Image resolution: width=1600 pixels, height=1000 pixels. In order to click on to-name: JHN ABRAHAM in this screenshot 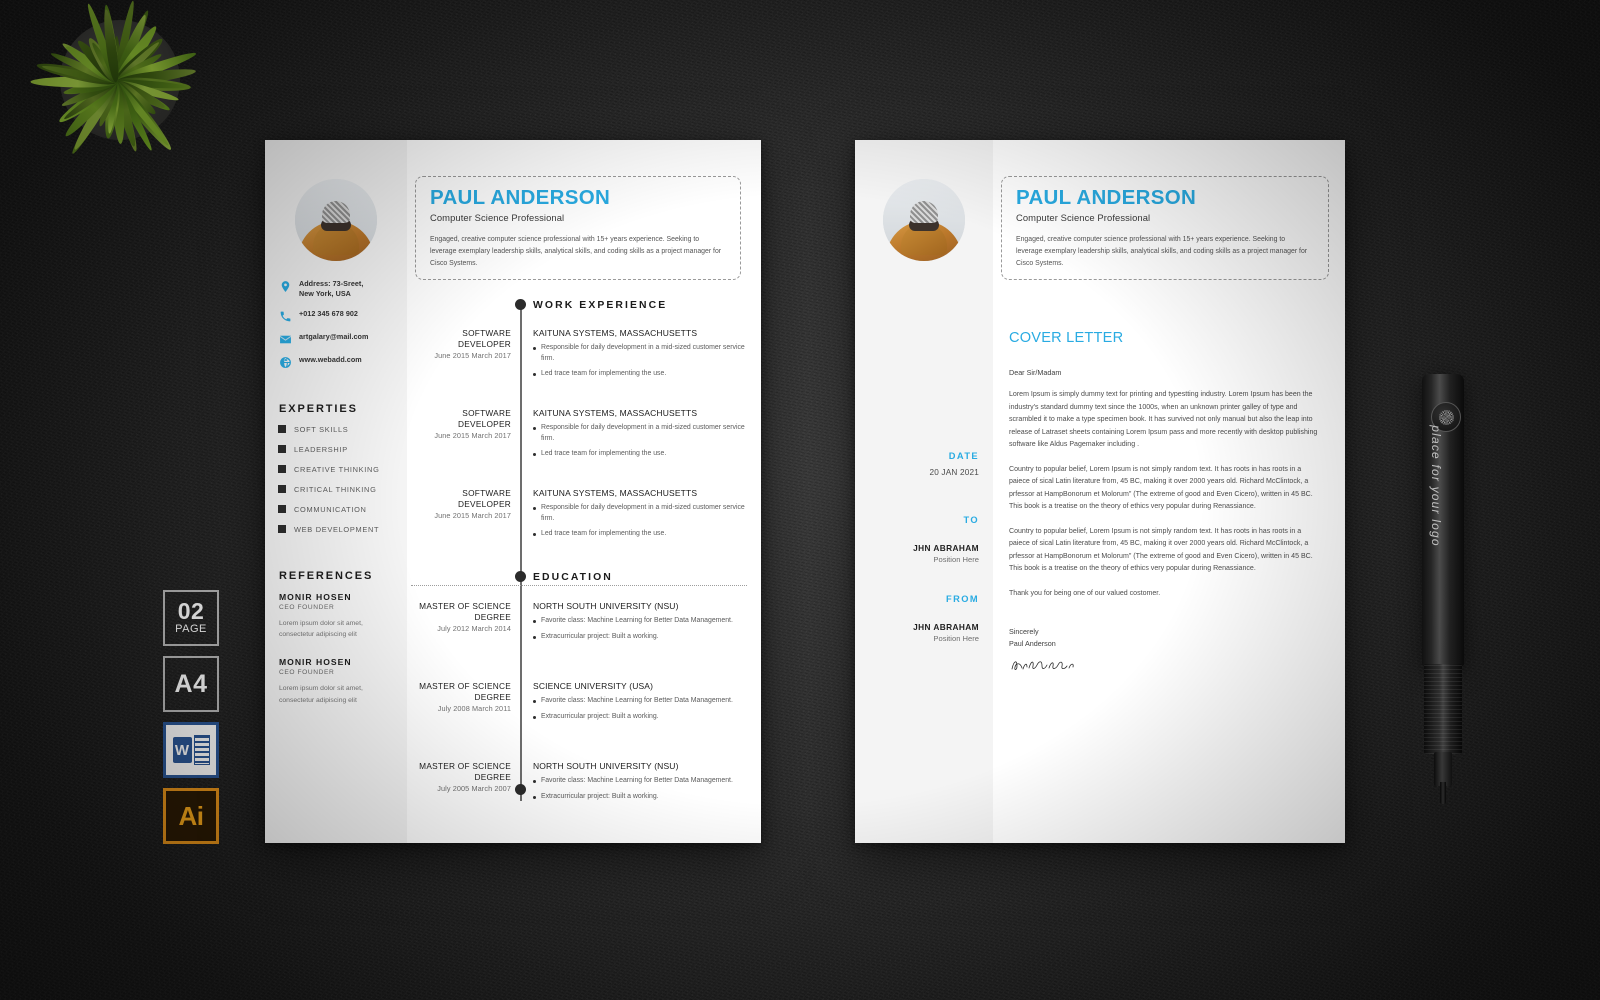, I will do `click(946, 548)`.